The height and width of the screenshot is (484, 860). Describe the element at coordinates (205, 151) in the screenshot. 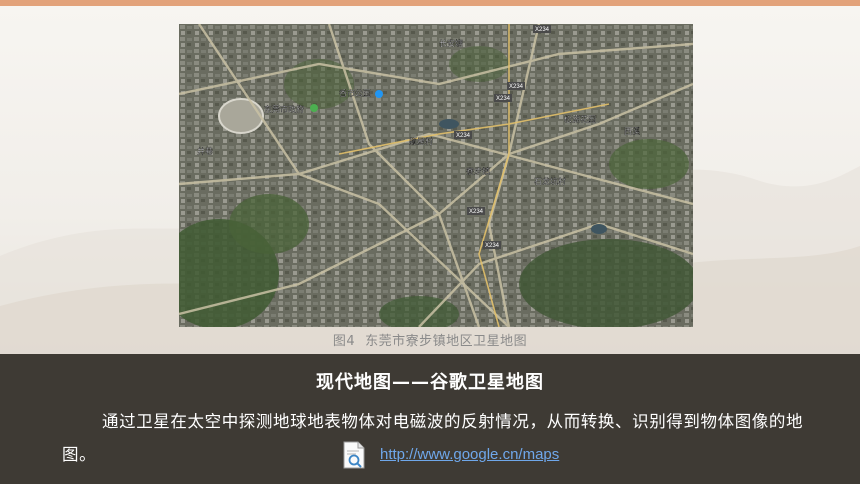

I see `map-label: 井巷` at that location.